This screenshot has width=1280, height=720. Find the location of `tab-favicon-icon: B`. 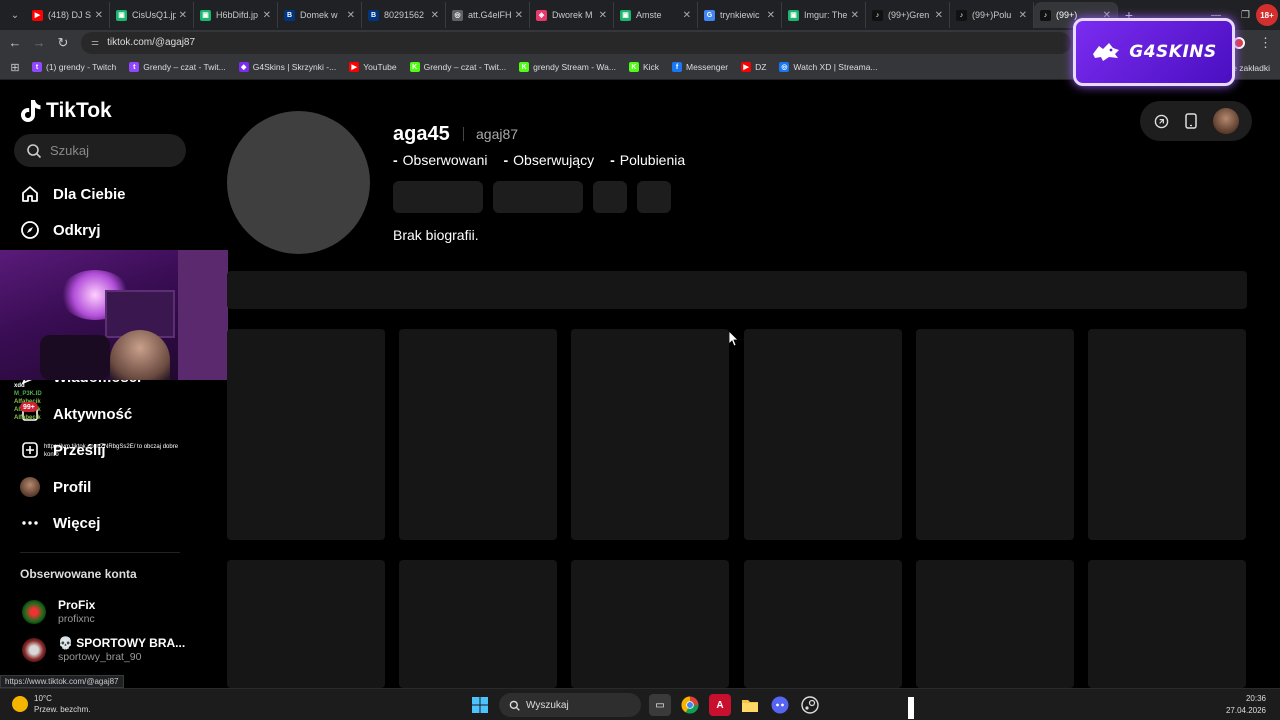

tab-favicon-icon: B is located at coordinates (373, 15).